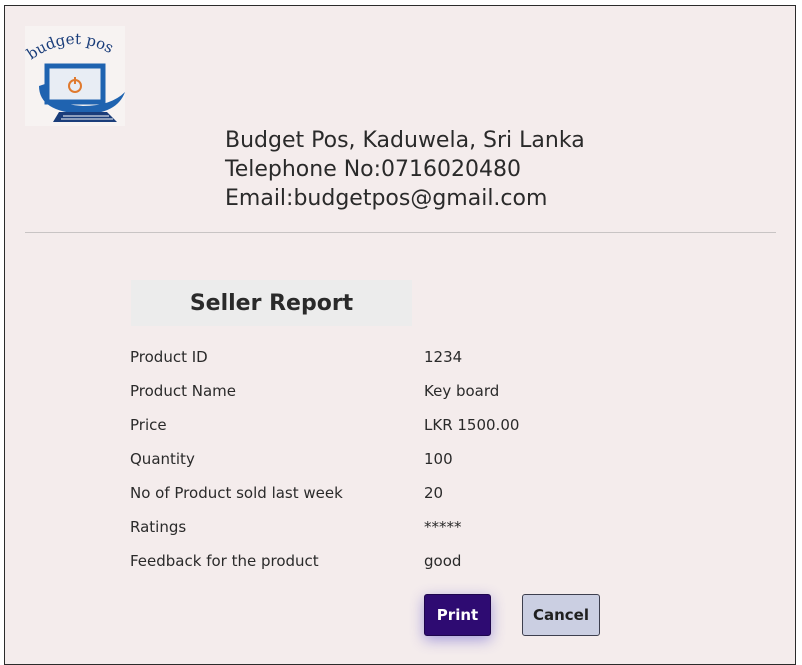 The height and width of the screenshot is (665, 802). What do you see at coordinates (462, 391) in the screenshot?
I see `field-value: Key board` at bounding box center [462, 391].